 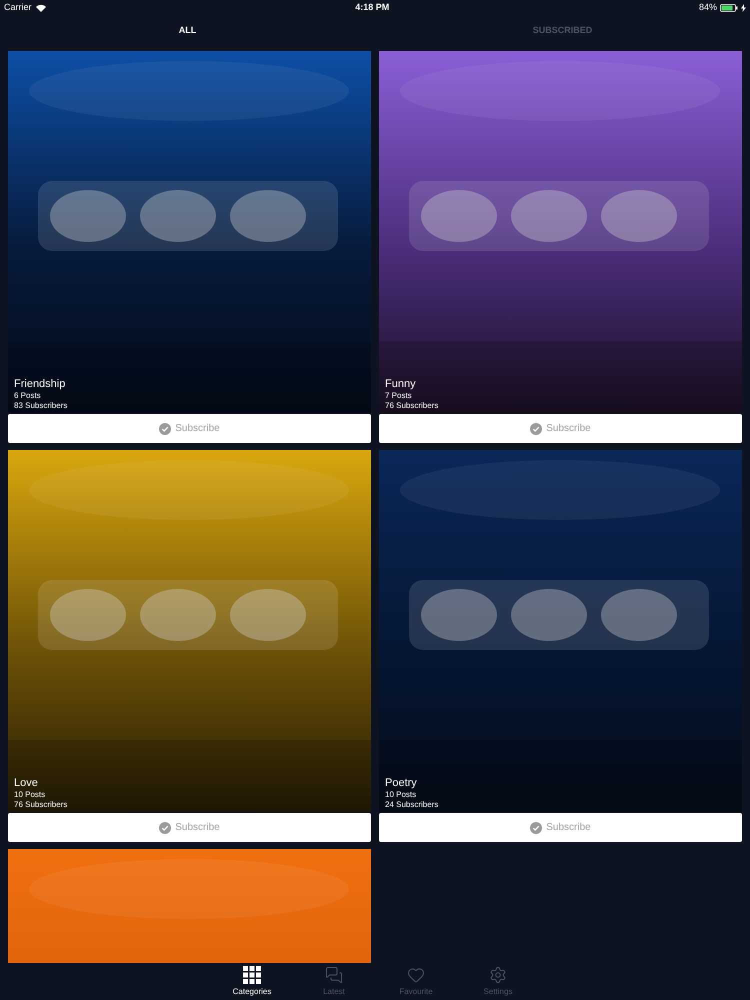 I want to click on segment-tab: ALL, so click(x=187, y=30).